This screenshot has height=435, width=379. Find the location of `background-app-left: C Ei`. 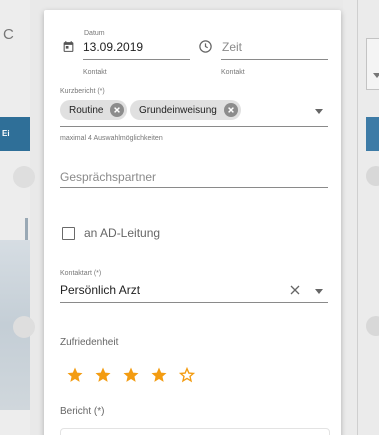

background-app-left: C Ei is located at coordinates (17, 217).